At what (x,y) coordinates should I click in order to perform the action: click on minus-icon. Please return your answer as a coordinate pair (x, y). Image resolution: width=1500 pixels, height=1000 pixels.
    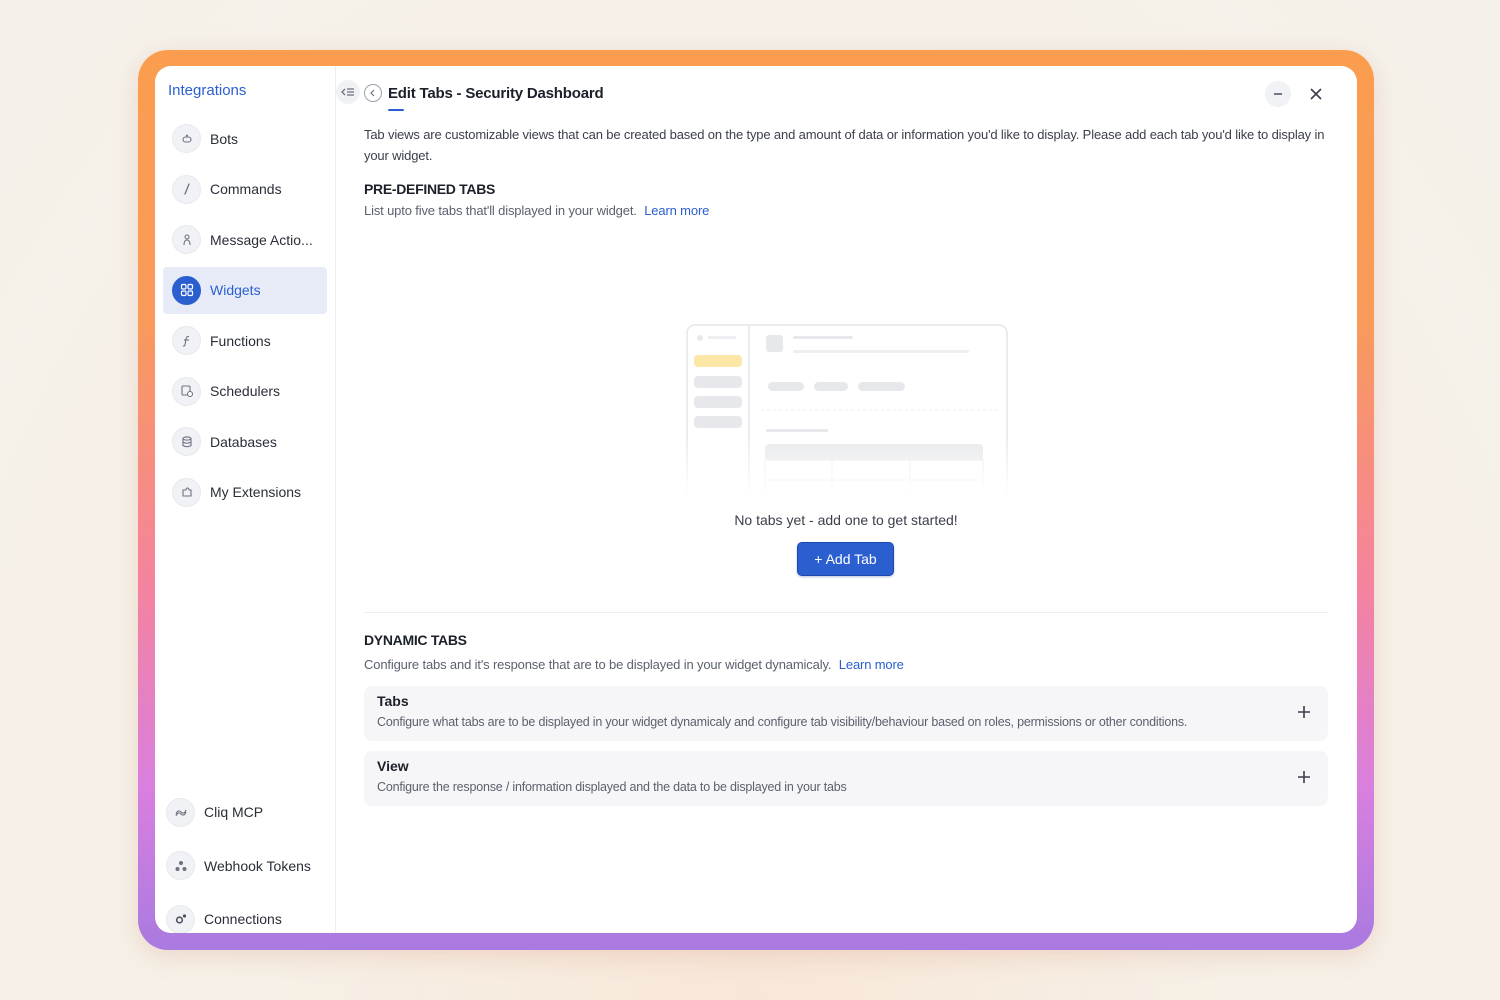
    Looking at the image, I should click on (1278, 94).